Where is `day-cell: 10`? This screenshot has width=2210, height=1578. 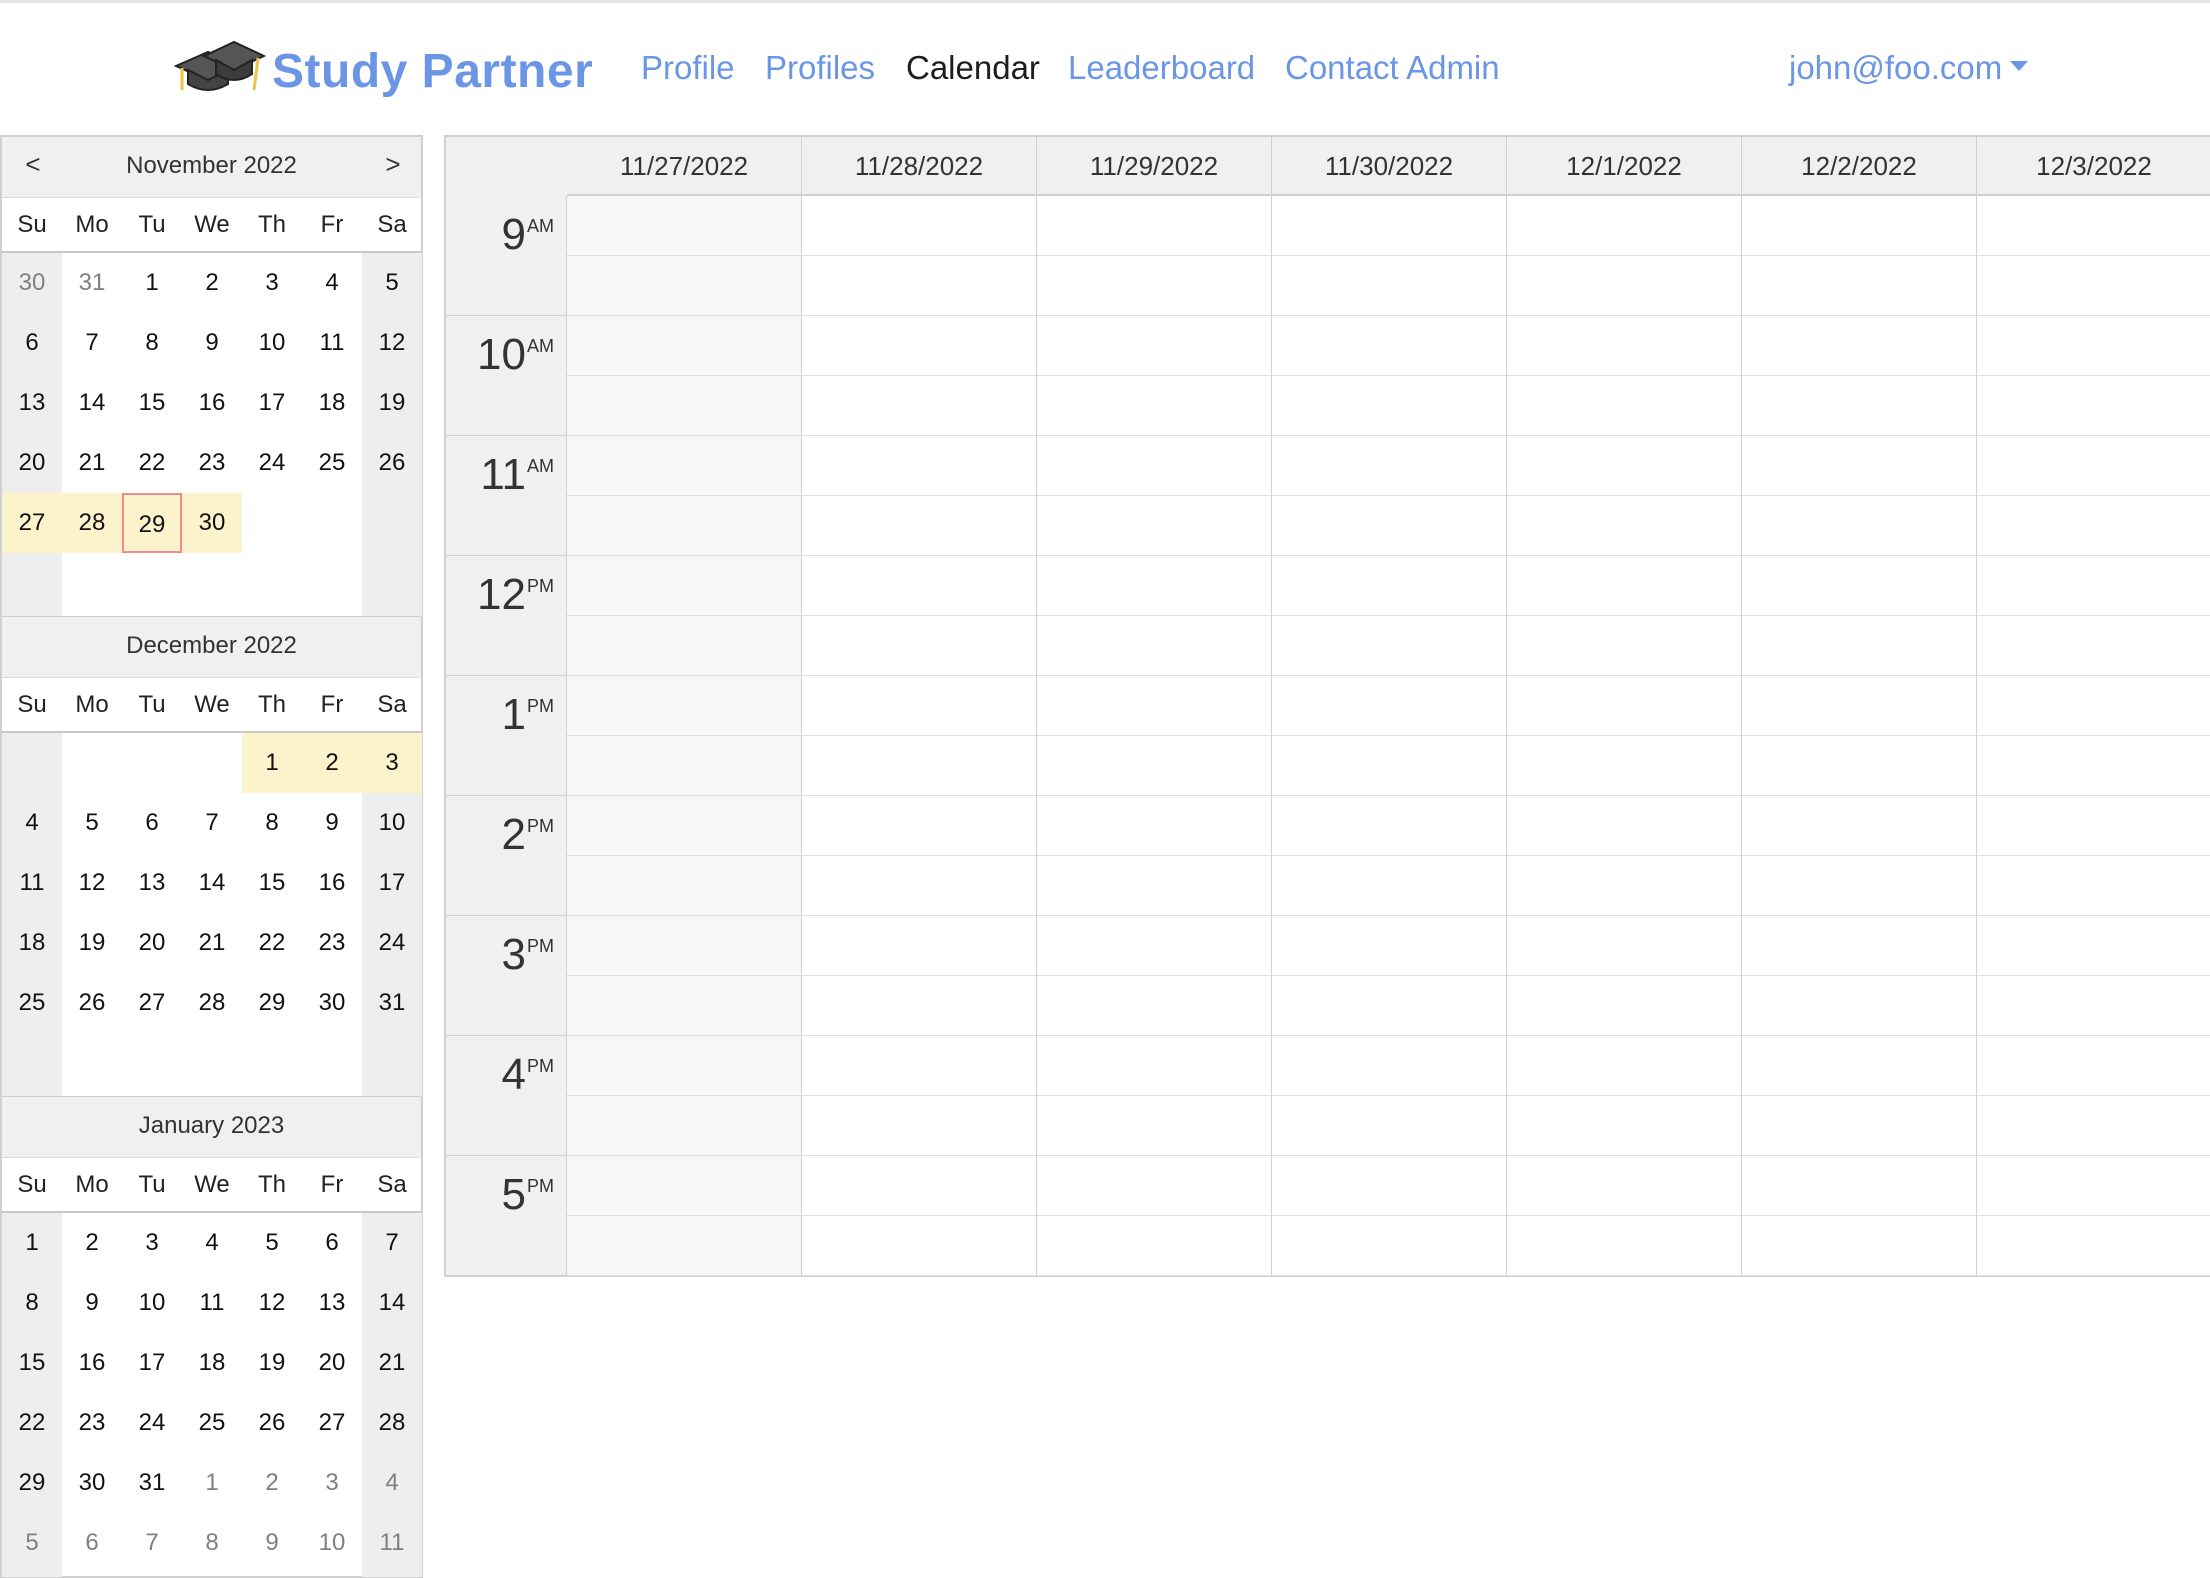 day-cell: 10 is located at coordinates (332, 1543).